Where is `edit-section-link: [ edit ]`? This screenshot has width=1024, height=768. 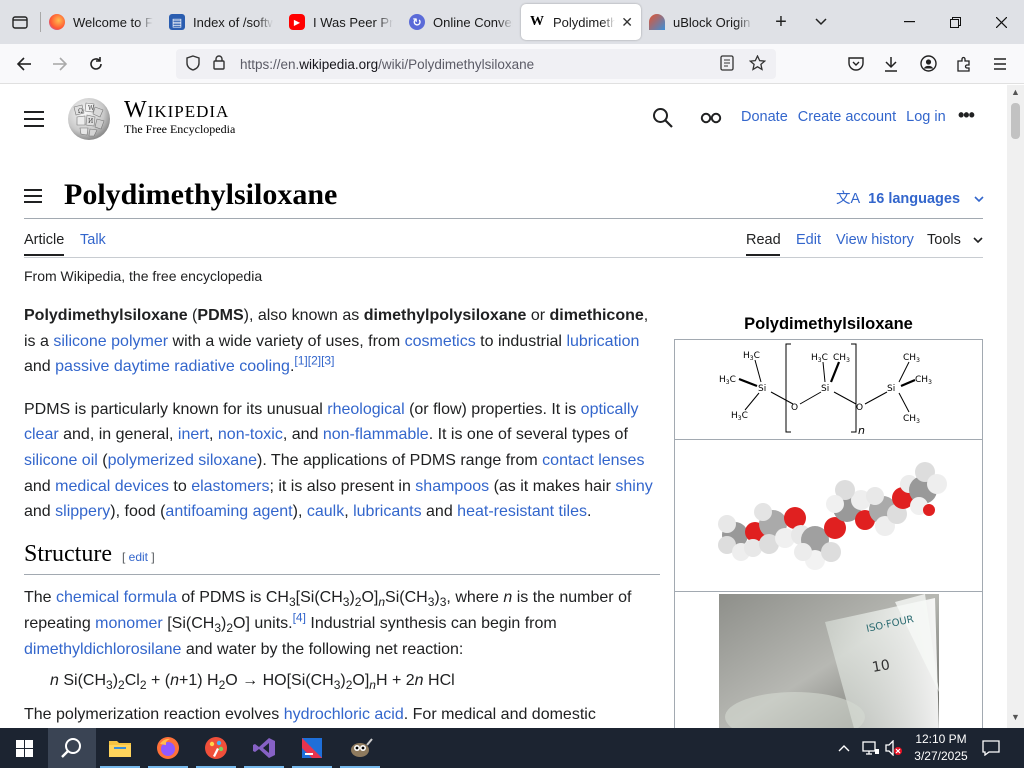
edit-section-link: [ edit ] is located at coordinates (138, 557).